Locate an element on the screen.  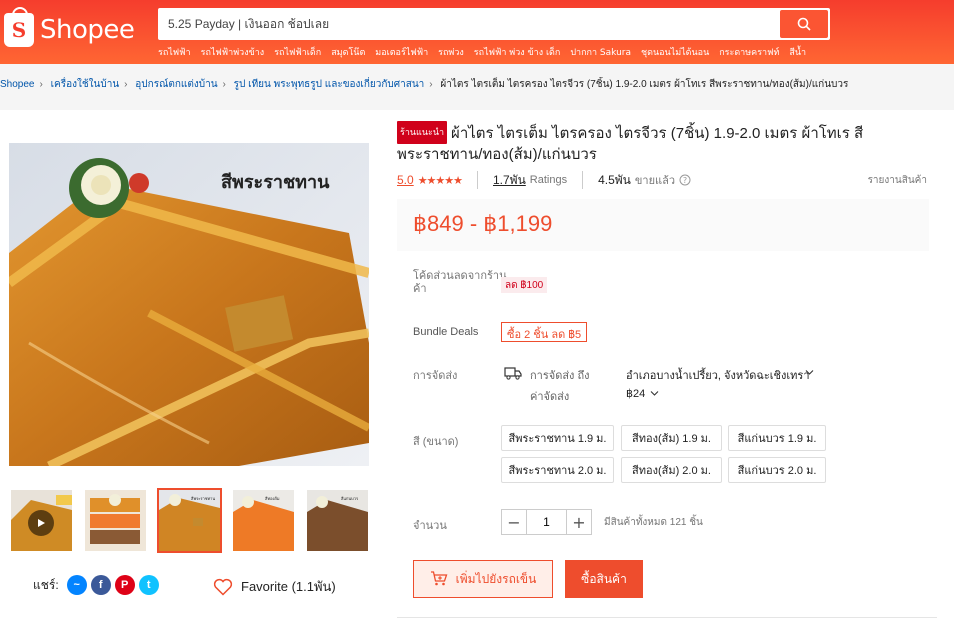
hot-word: รถไฟฟ้าเด็ก is located at coordinates (297, 52).